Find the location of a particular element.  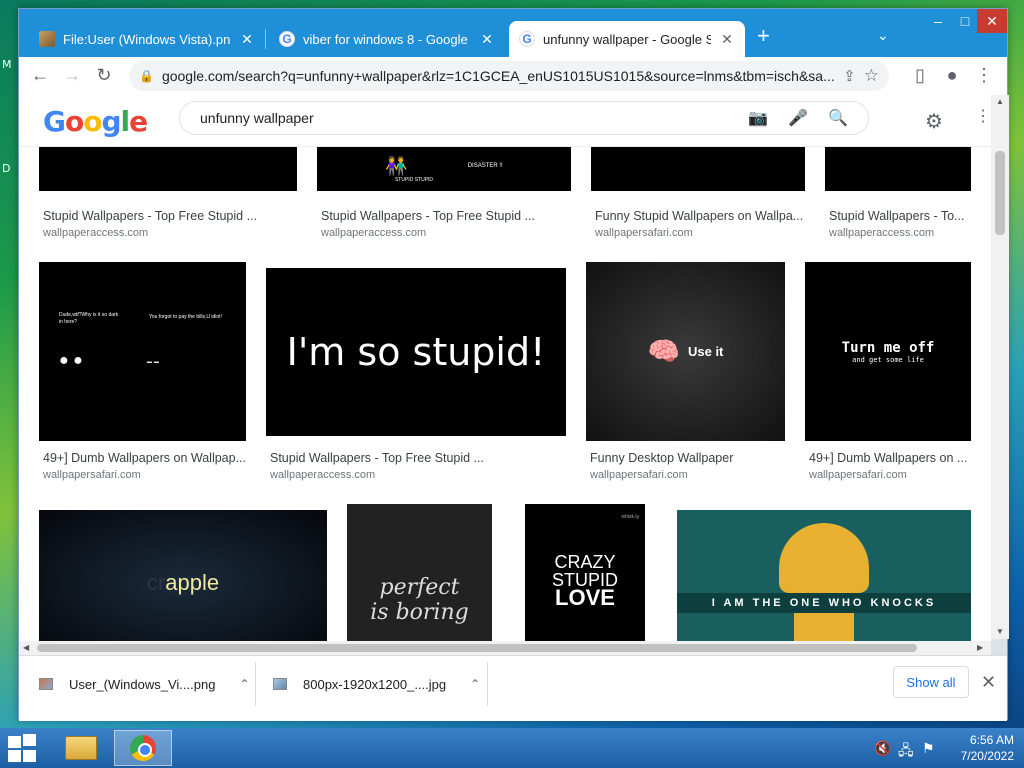

scroll-up-icon: ▲ is located at coordinates (1000, 101).